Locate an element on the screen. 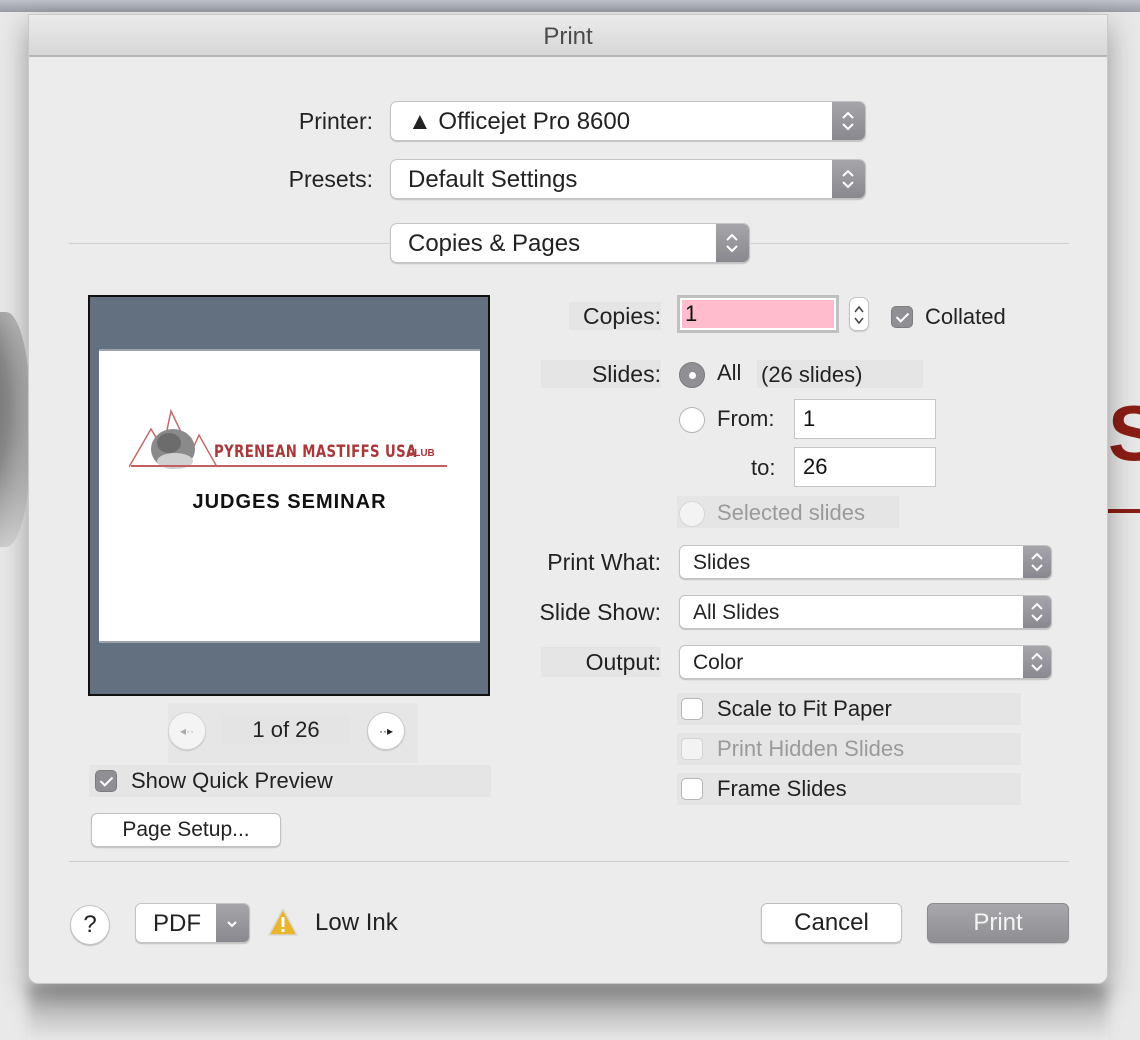  printer-value: ▲ Officejet Pro 8600 is located at coordinates (519, 121).